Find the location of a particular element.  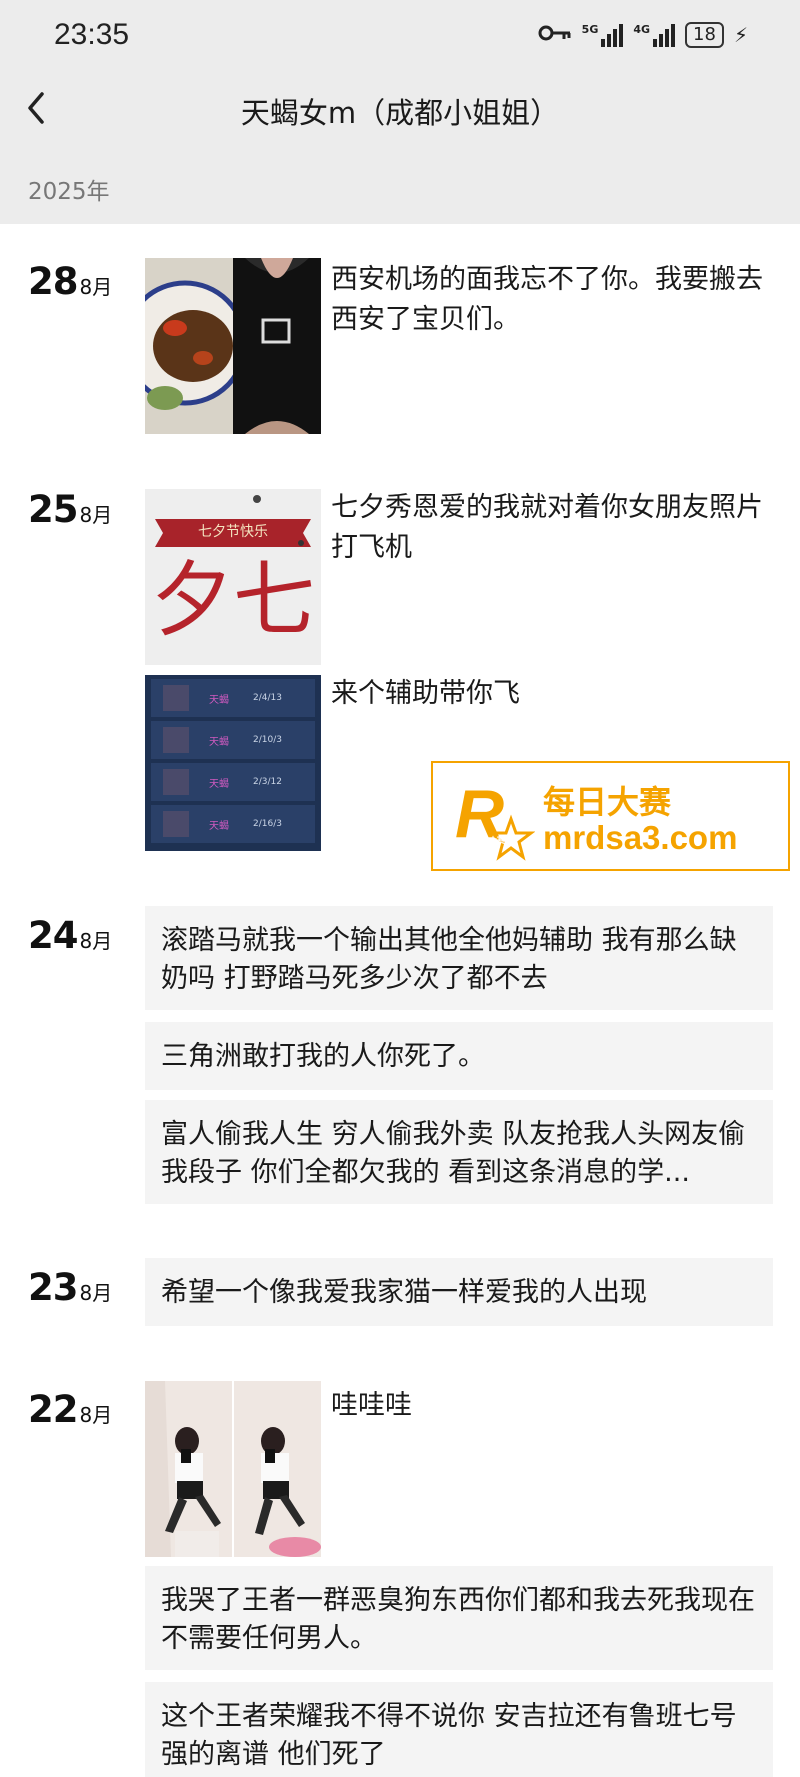

post-caption: 西安机场的面我忘不了你。我要搬去西安了宝贝们。 is located at coordinates (547, 299).